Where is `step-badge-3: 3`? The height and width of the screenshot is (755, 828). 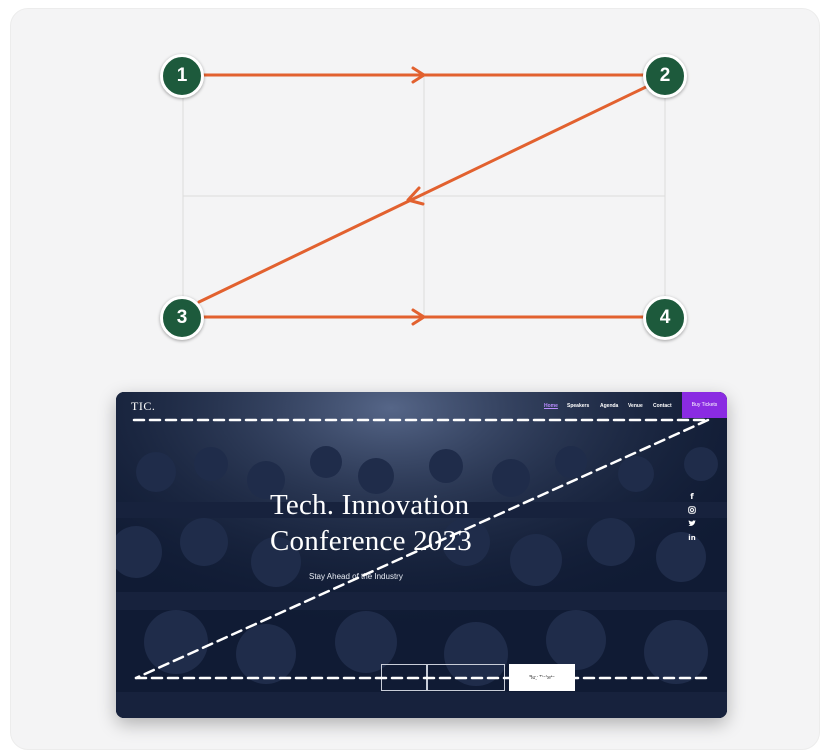 step-badge-3: 3 is located at coordinates (182, 318).